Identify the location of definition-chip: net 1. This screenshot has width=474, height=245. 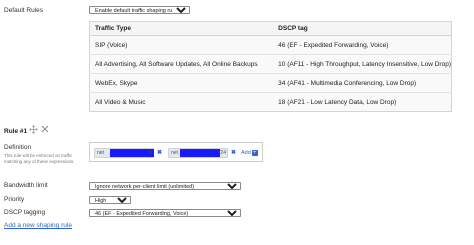
(124, 153).